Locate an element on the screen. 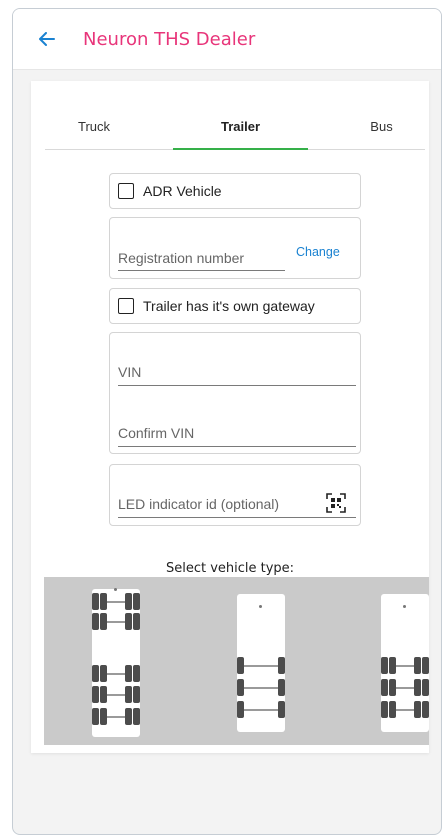 The width and height of the screenshot is (444, 837). adr-vehicle-option: ADR Vehicle is located at coordinates (235, 191).